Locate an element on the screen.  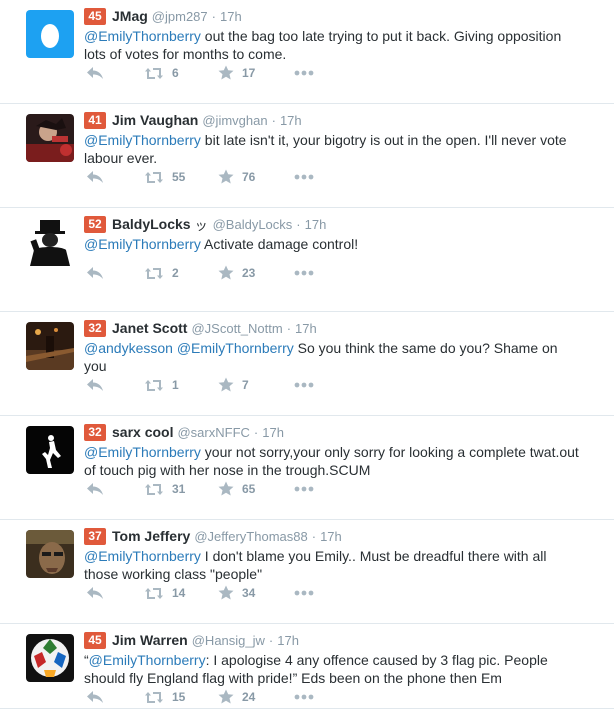
favorite-button: 34 is located at coordinates (256, 593).